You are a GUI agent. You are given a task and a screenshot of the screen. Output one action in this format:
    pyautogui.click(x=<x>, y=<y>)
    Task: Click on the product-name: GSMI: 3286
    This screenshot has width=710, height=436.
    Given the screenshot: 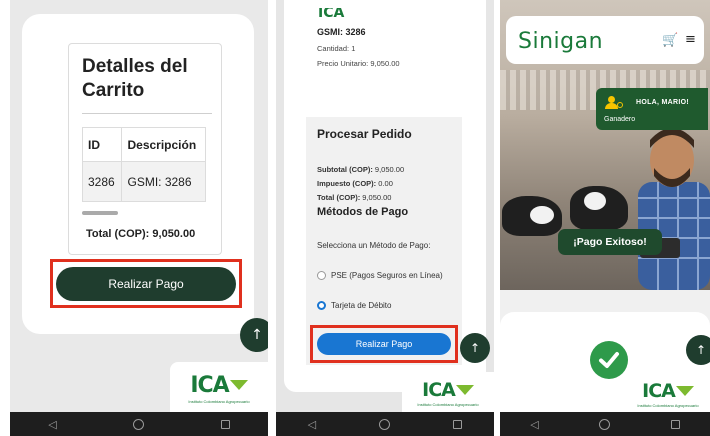 What is the action you would take?
    pyautogui.click(x=341, y=32)
    